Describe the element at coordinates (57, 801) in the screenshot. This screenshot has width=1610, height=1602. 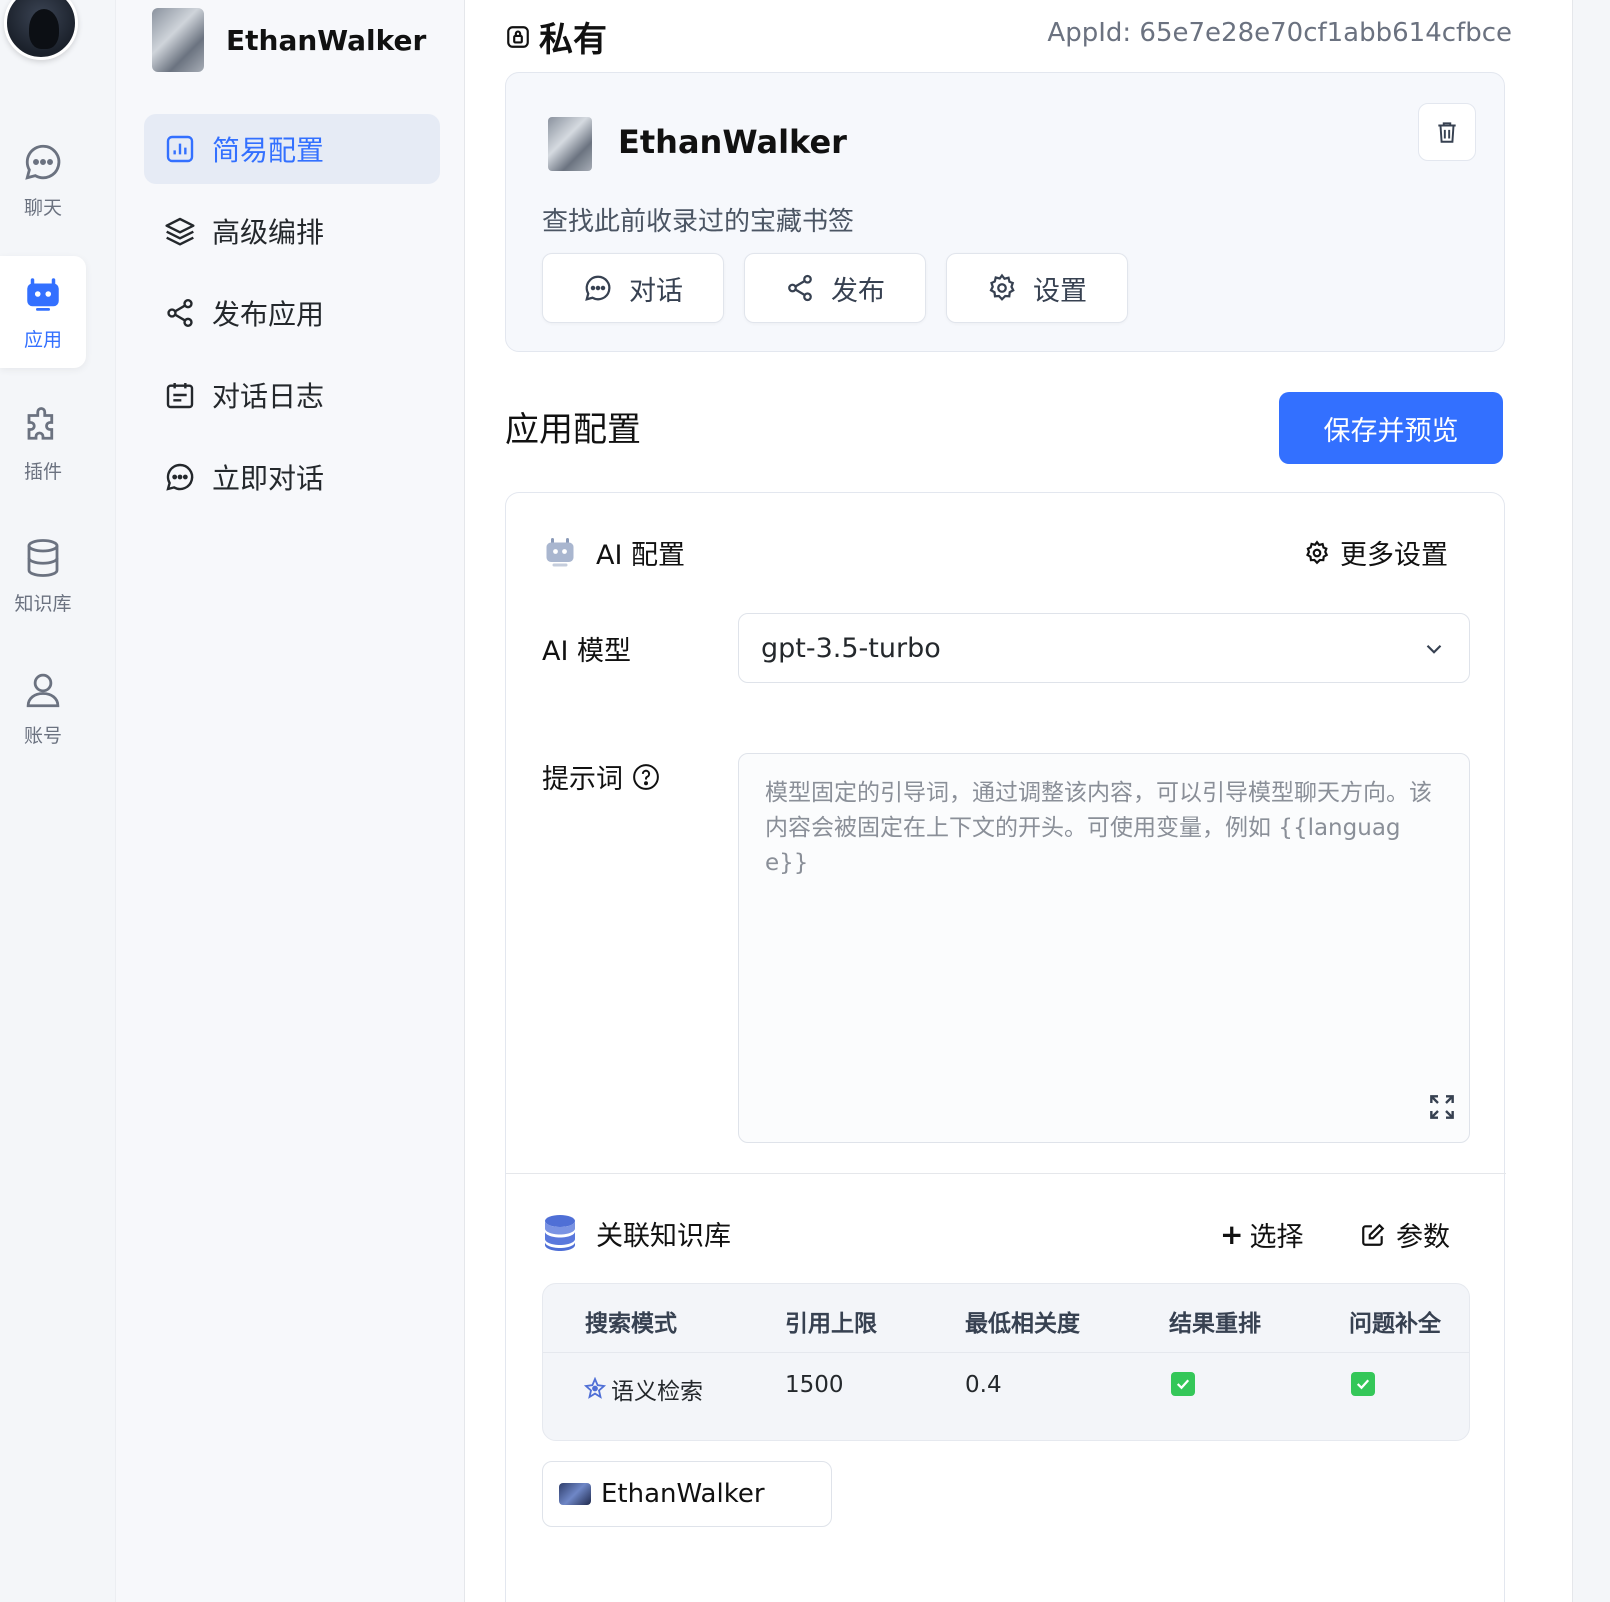
I see `left-rail: 聊天 应用 插件 知识库 账号` at that location.